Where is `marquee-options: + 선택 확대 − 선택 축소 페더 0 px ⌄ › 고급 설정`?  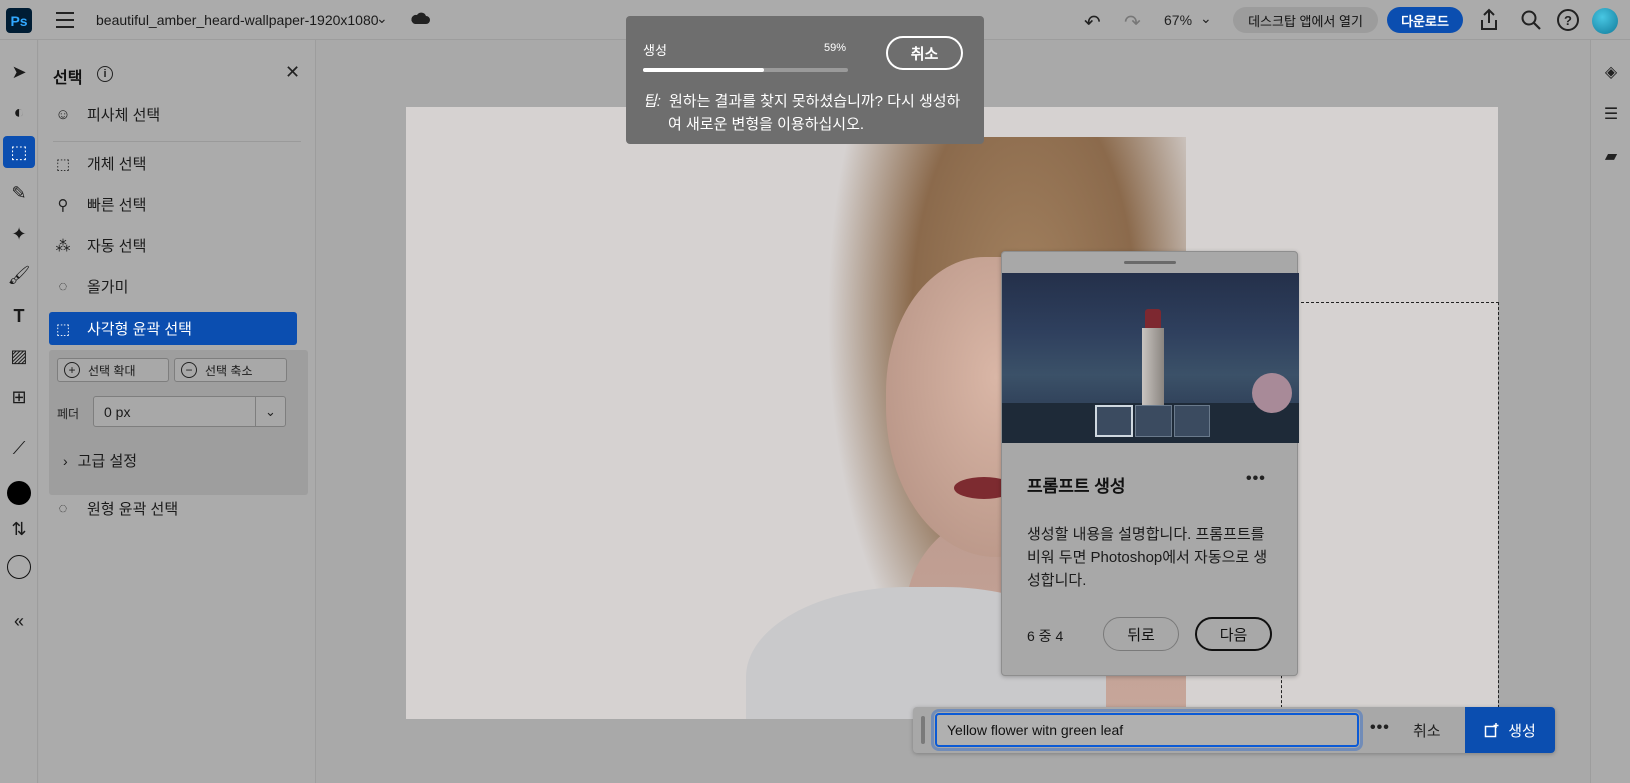
marquee-options: + 선택 확대 − 선택 축소 페더 0 px ⌄ › 고급 설정 is located at coordinates (178, 422).